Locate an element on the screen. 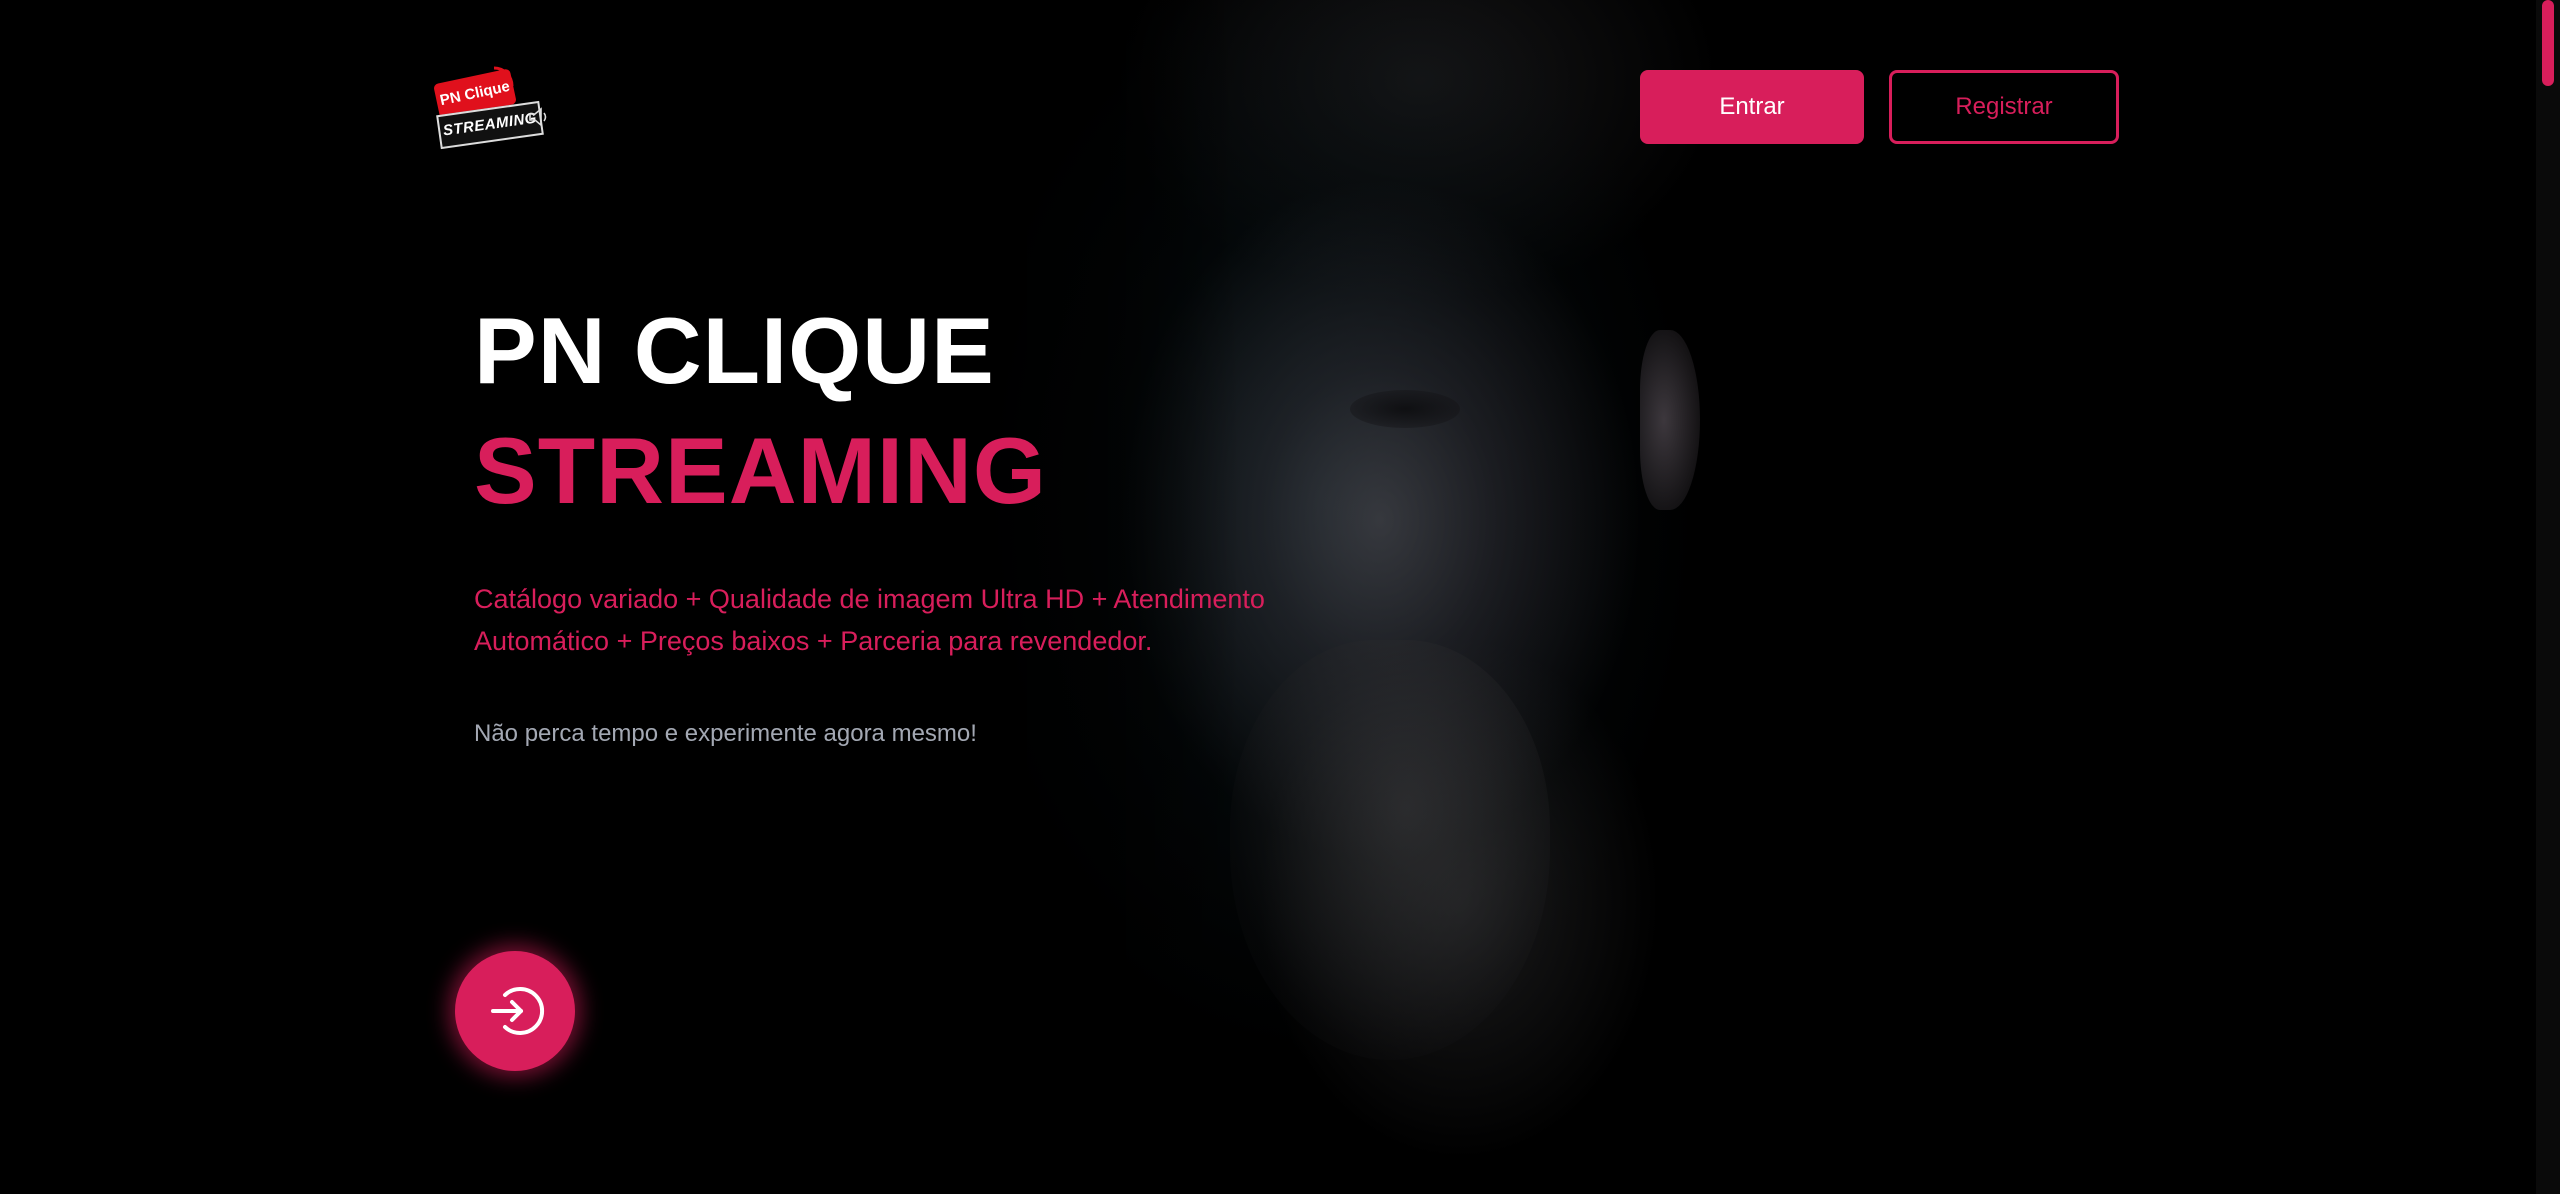  speaker-icon is located at coordinates (538, 117).